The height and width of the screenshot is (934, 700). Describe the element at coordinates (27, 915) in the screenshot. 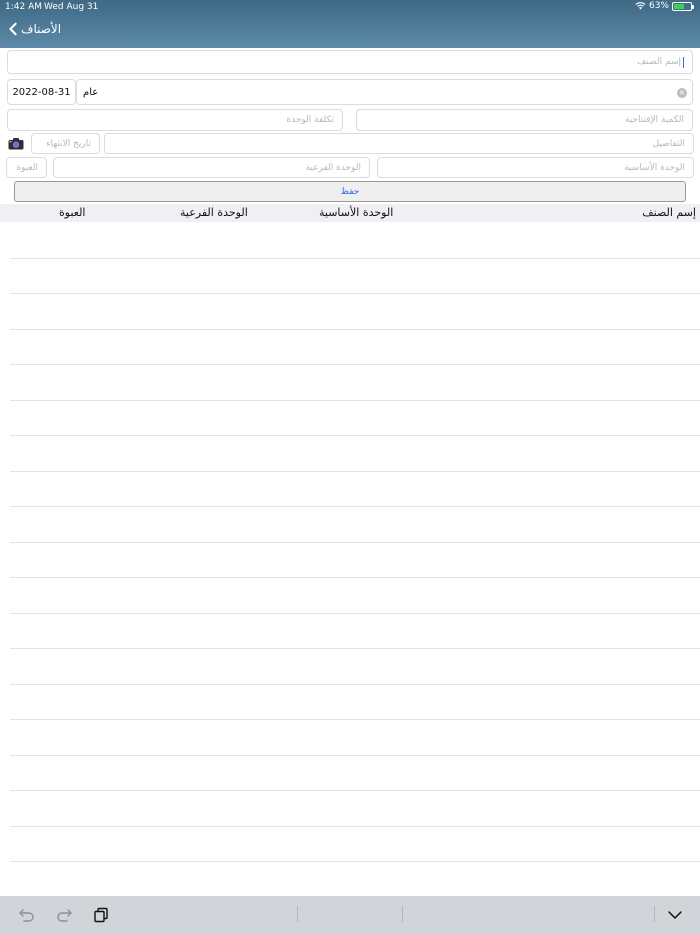

I see `undo-icon` at that location.